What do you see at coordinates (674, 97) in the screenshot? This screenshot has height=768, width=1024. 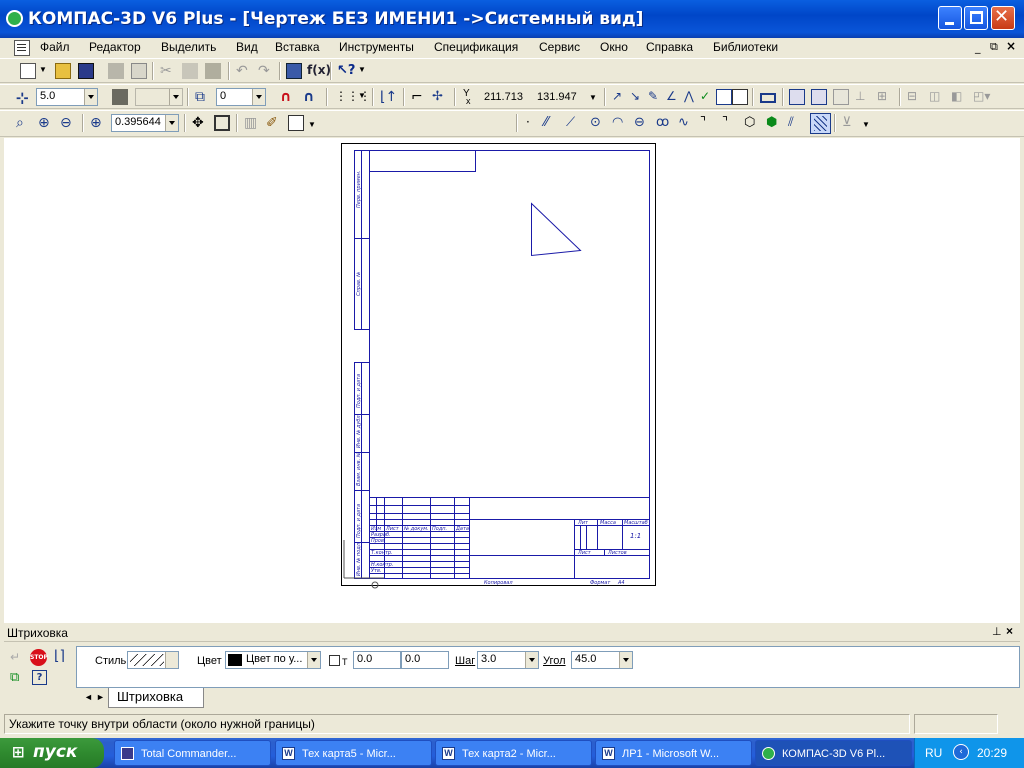 I see `dim-angle-icon: ∠` at bounding box center [674, 97].